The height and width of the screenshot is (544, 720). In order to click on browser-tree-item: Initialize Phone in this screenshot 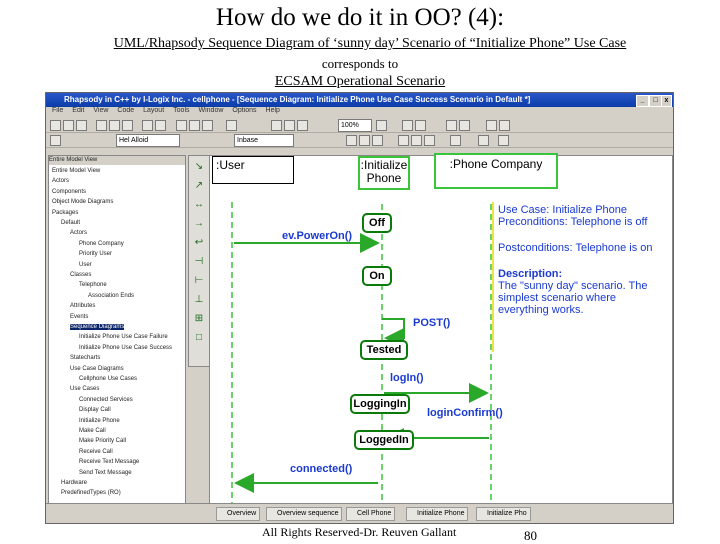, I will do `click(99, 421)`.